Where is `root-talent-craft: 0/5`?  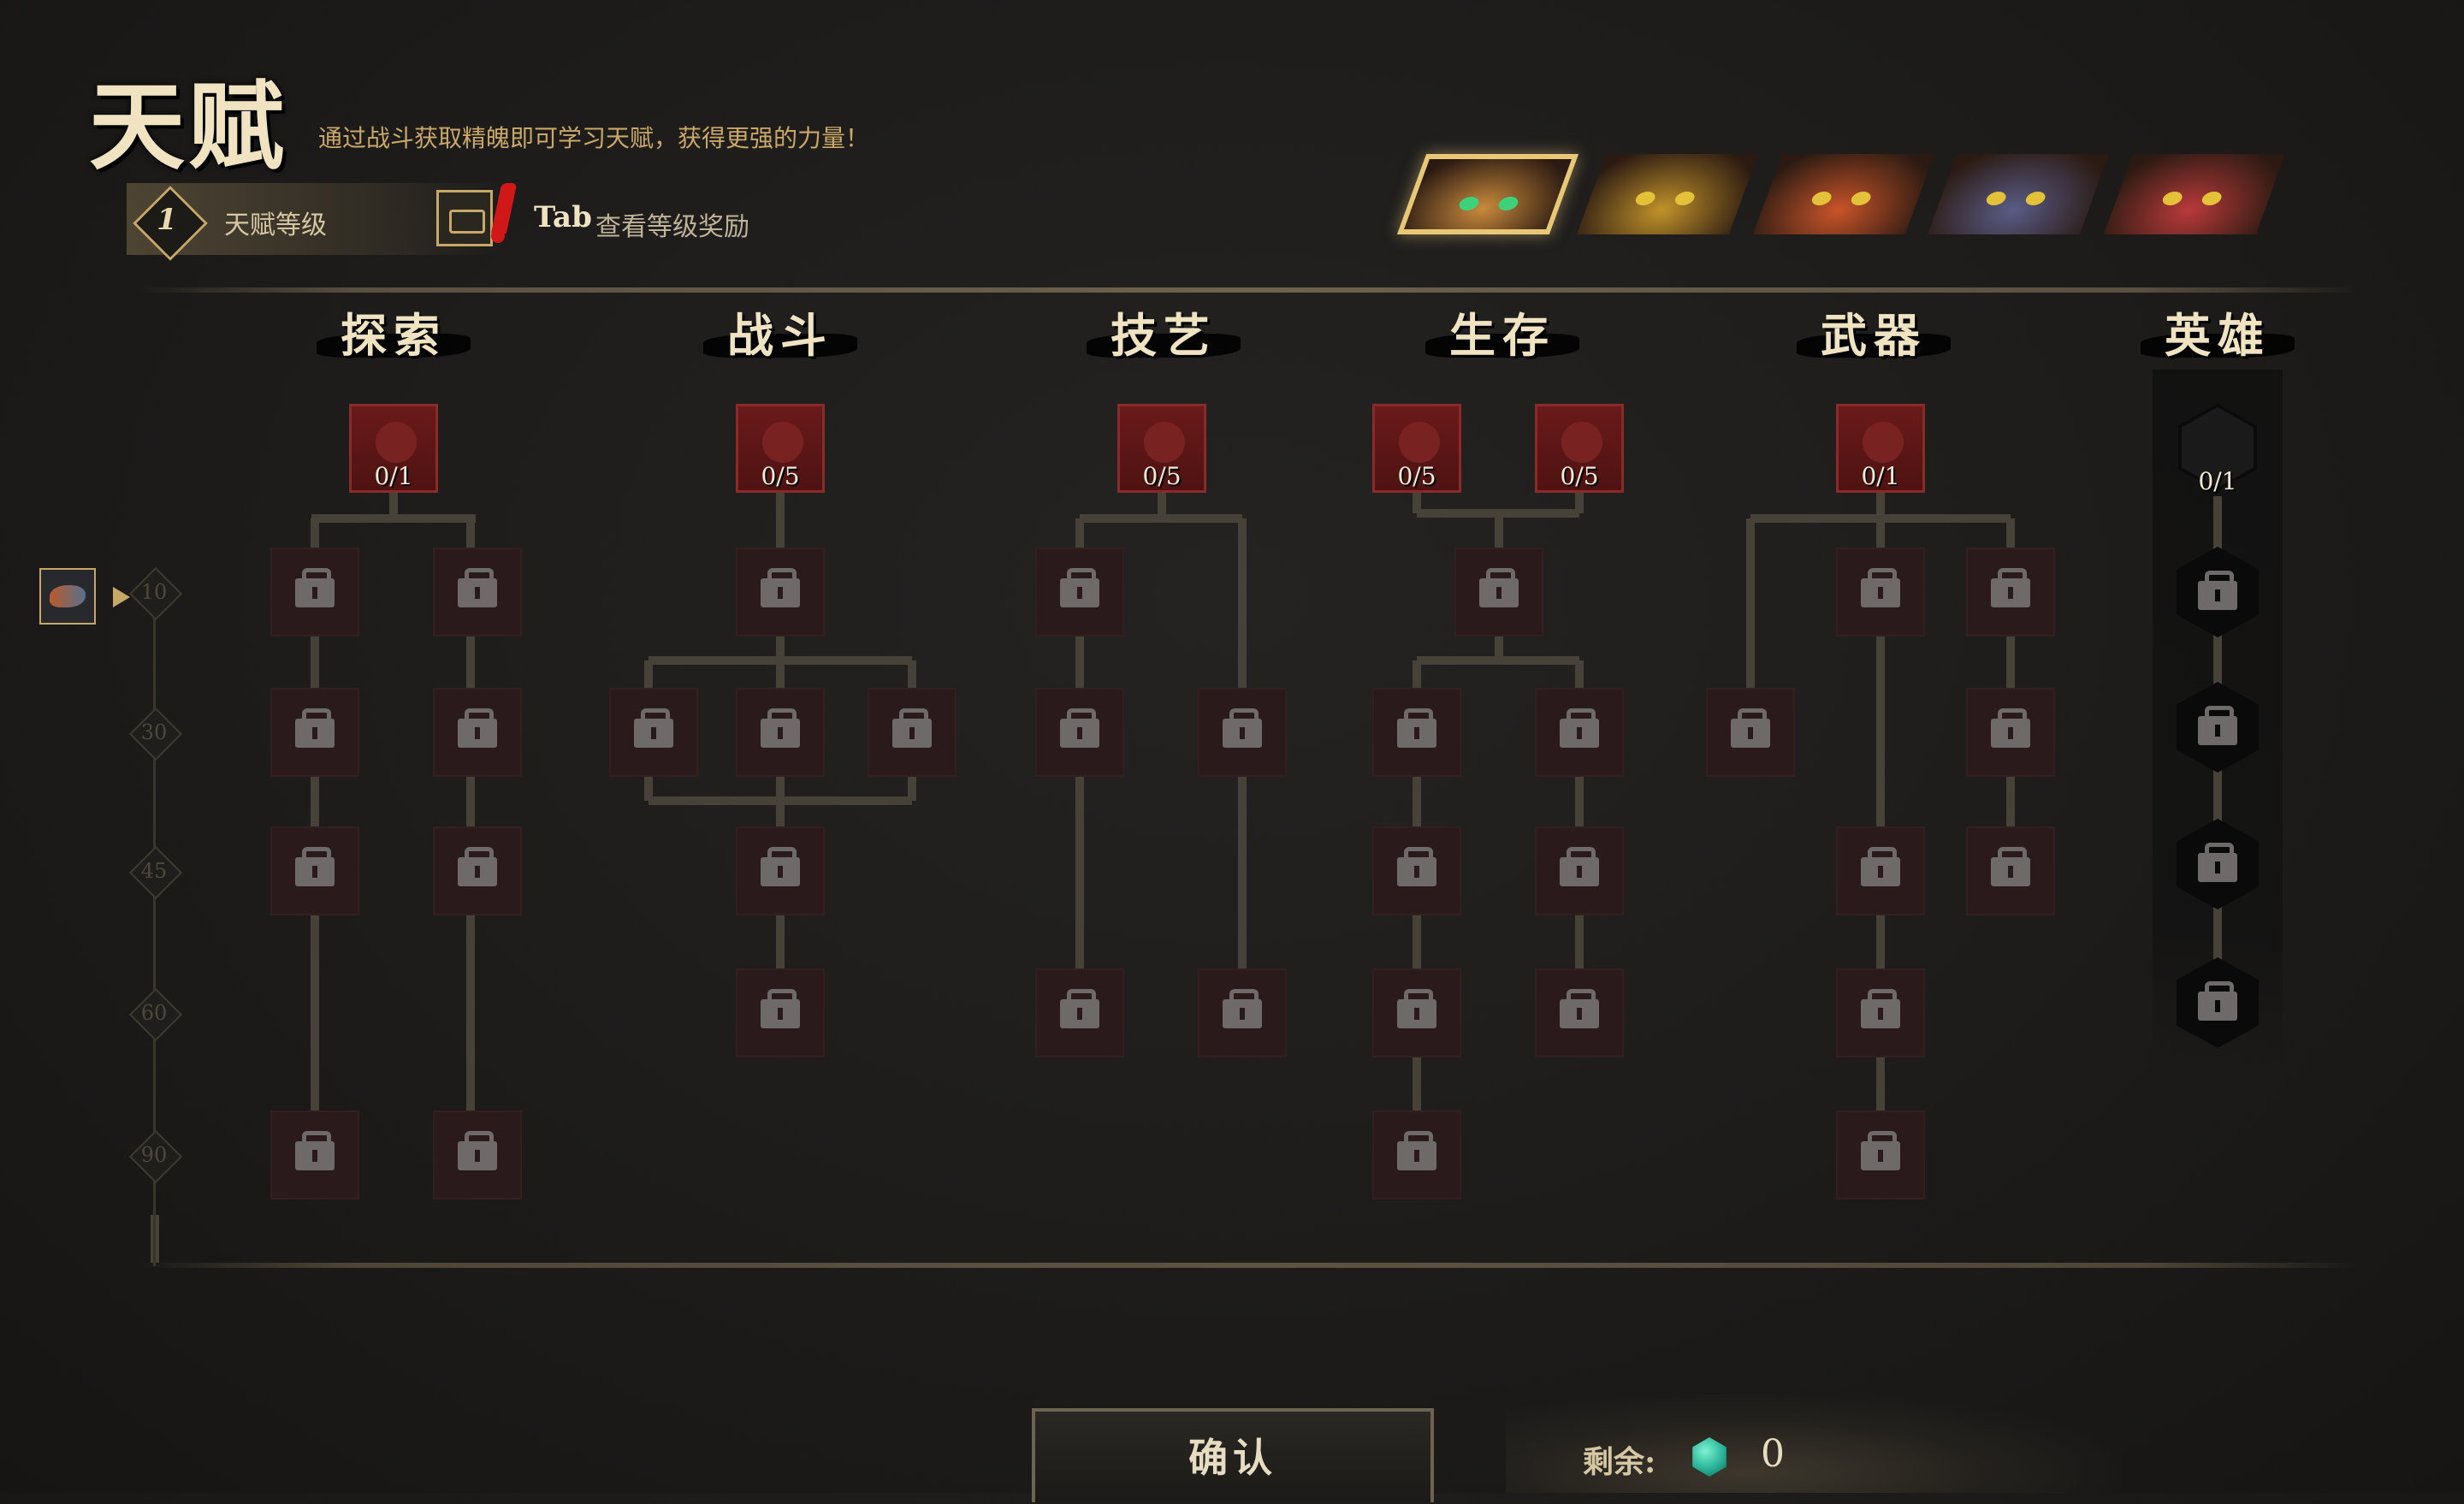
root-talent-craft: 0/5 is located at coordinates (1161, 448).